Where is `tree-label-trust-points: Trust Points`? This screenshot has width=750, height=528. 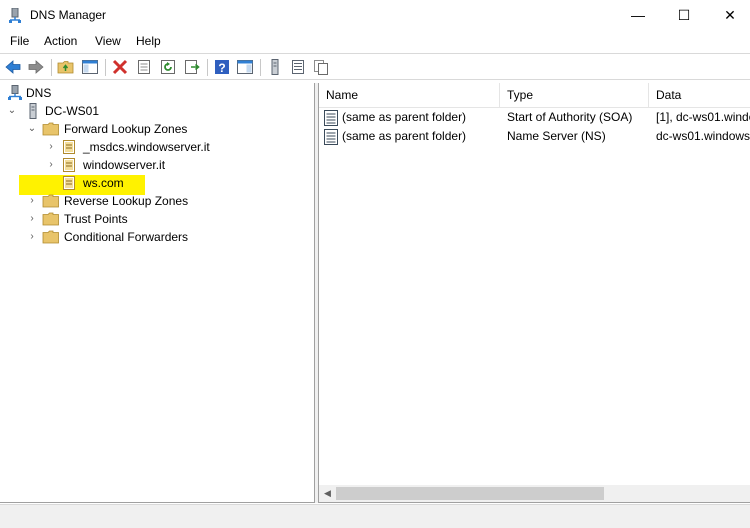
tree-label-trust-points: Trust Points is located at coordinates (96, 219).